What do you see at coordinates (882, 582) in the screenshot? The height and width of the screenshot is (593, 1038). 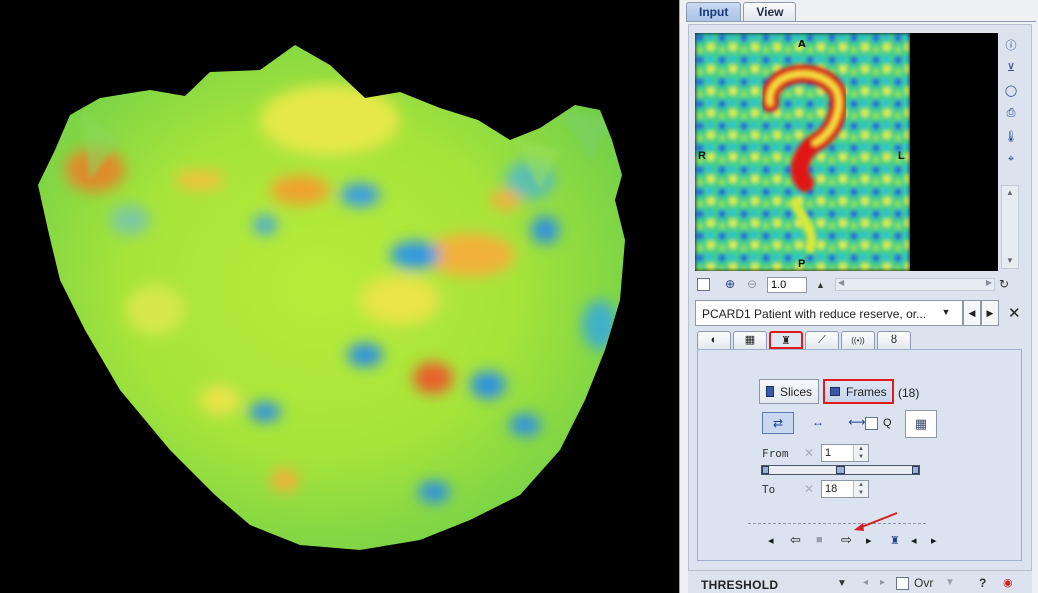 I see `threshold-next-icon: ▸` at bounding box center [882, 582].